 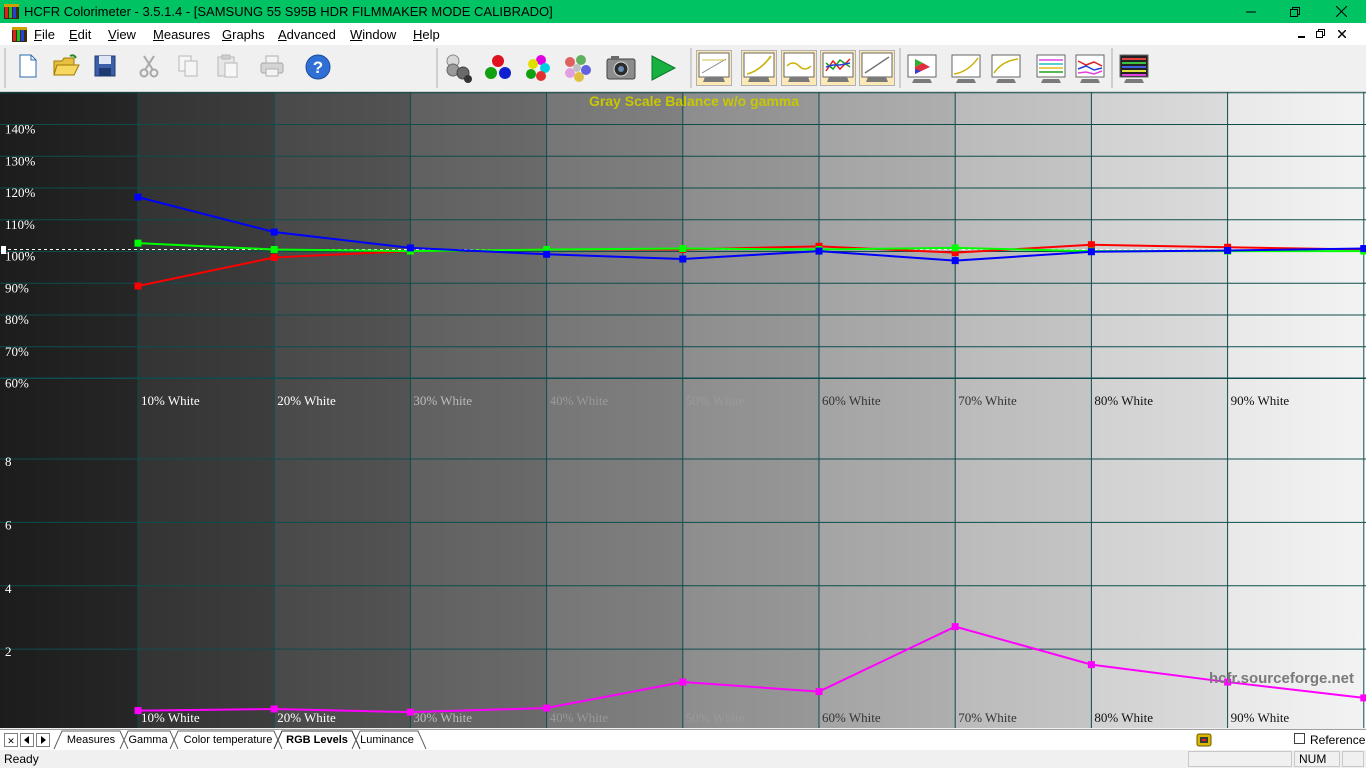 I want to click on watermark: hcfr.sourceforge.net, so click(x=1281, y=678).